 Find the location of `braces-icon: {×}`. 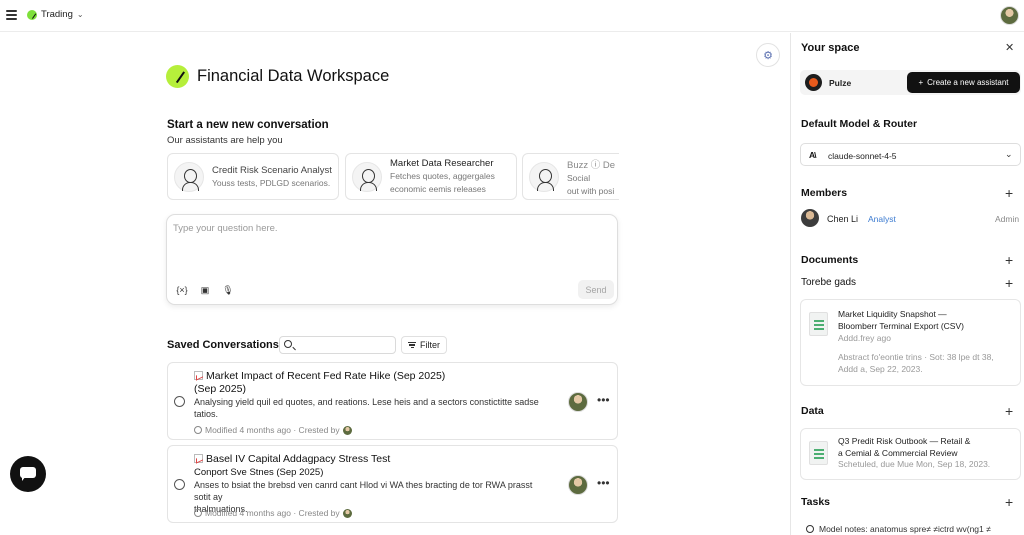

braces-icon: {×} is located at coordinates (182, 290).